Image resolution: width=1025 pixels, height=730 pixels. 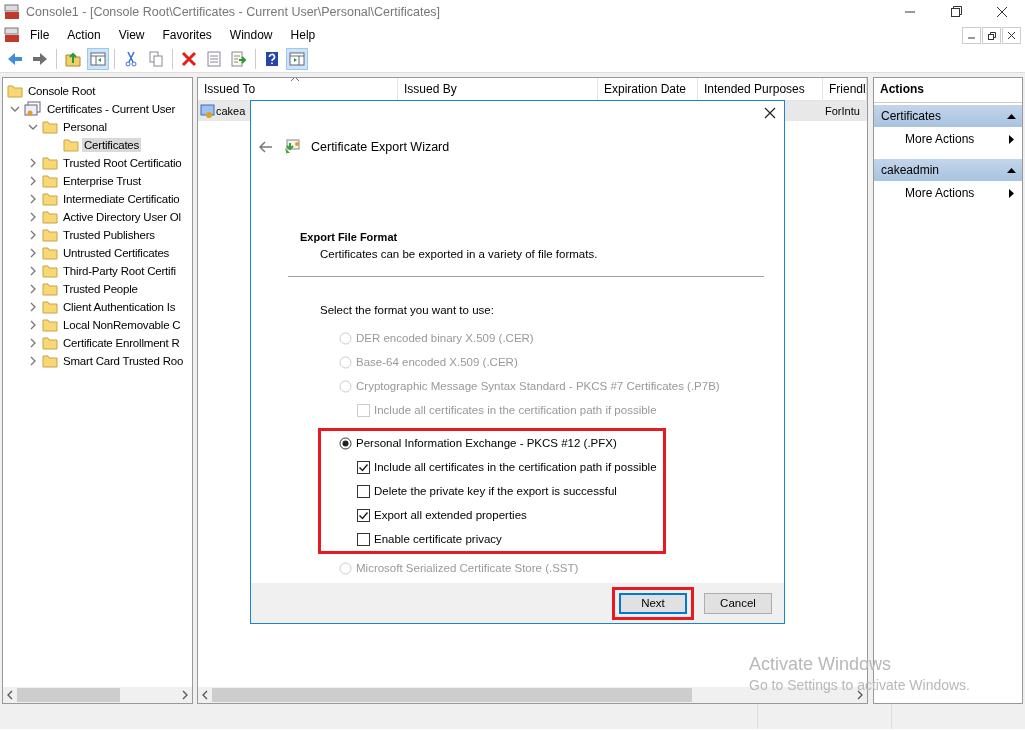 I want to click on tree-item: Third-Party Root Certifi, so click(x=119, y=271).